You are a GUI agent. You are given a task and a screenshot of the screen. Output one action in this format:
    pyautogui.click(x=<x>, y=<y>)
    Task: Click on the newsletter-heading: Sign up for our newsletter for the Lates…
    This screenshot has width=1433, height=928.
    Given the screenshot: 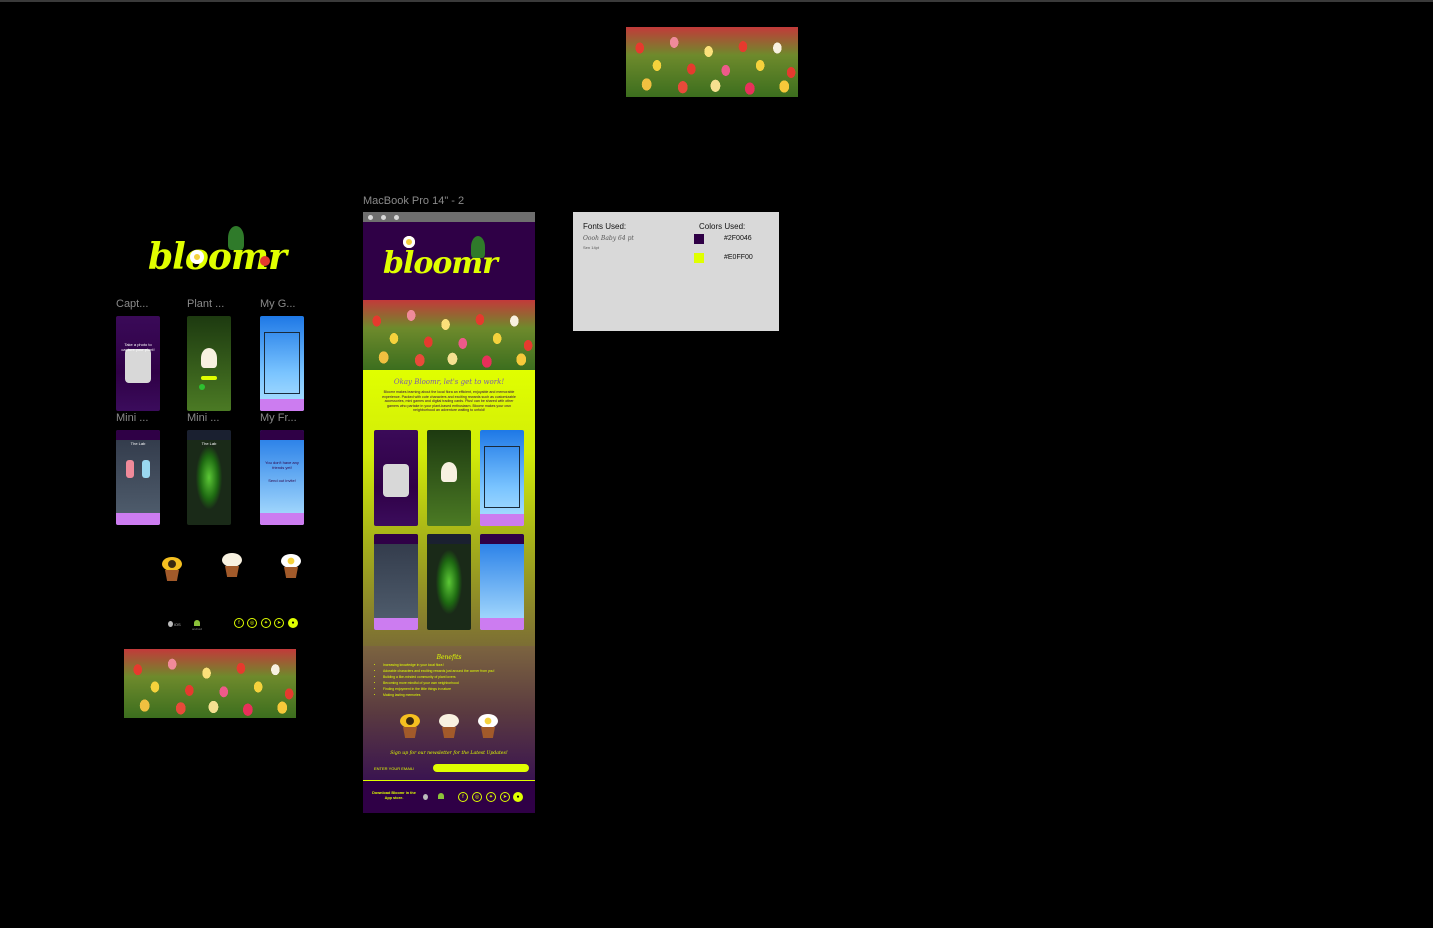 What is the action you would take?
    pyautogui.click(x=449, y=753)
    